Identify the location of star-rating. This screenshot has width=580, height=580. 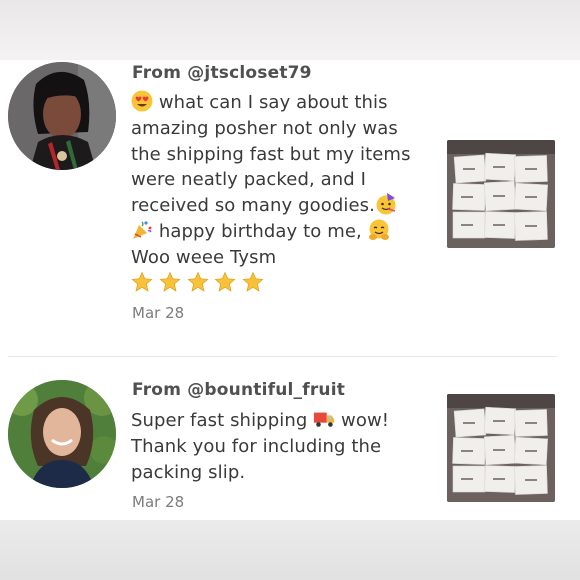
(281, 284).